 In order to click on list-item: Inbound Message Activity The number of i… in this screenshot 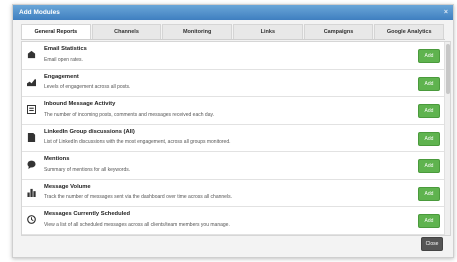, I will do `click(236, 111)`.